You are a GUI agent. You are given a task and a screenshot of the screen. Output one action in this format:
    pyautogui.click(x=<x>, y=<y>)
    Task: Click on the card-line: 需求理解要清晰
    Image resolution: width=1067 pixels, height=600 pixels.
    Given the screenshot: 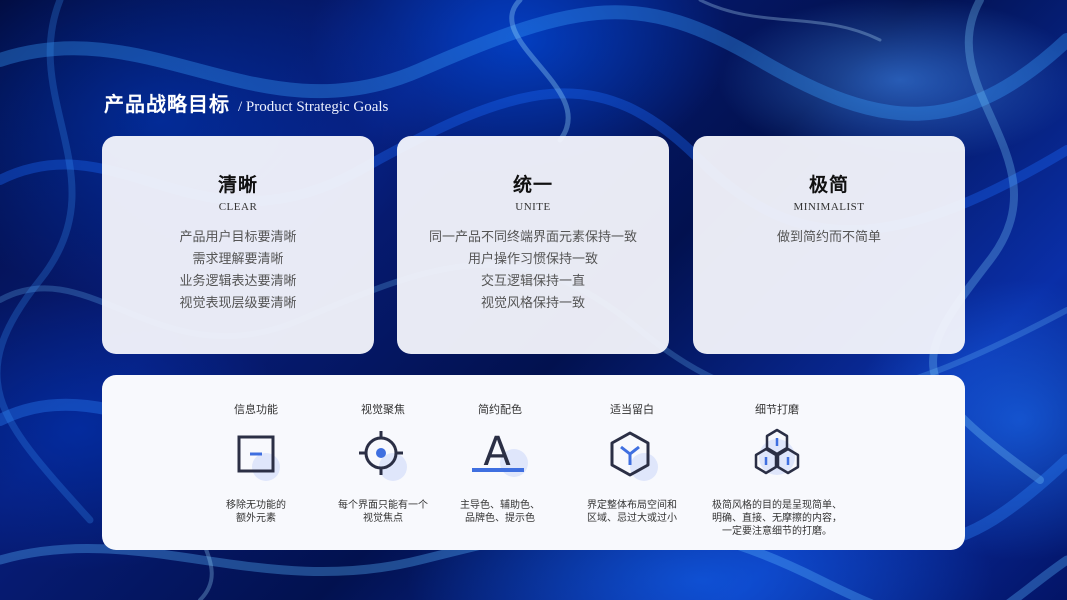 What is the action you would take?
    pyautogui.click(x=238, y=259)
    